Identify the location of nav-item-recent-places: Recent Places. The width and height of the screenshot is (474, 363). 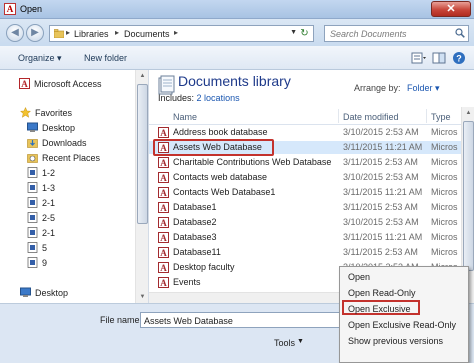
(67, 158).